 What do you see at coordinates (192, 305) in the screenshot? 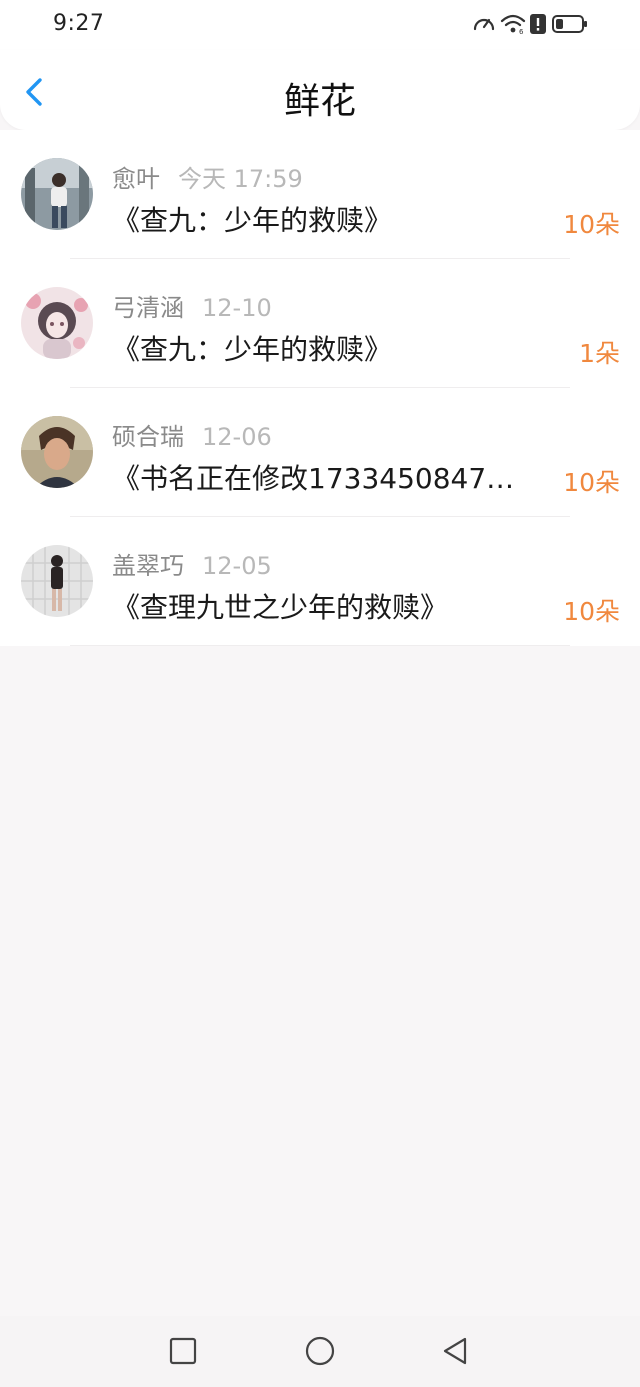
I see `gift-meta: 弓清涵 12-10` at bounding box center [192, 305].